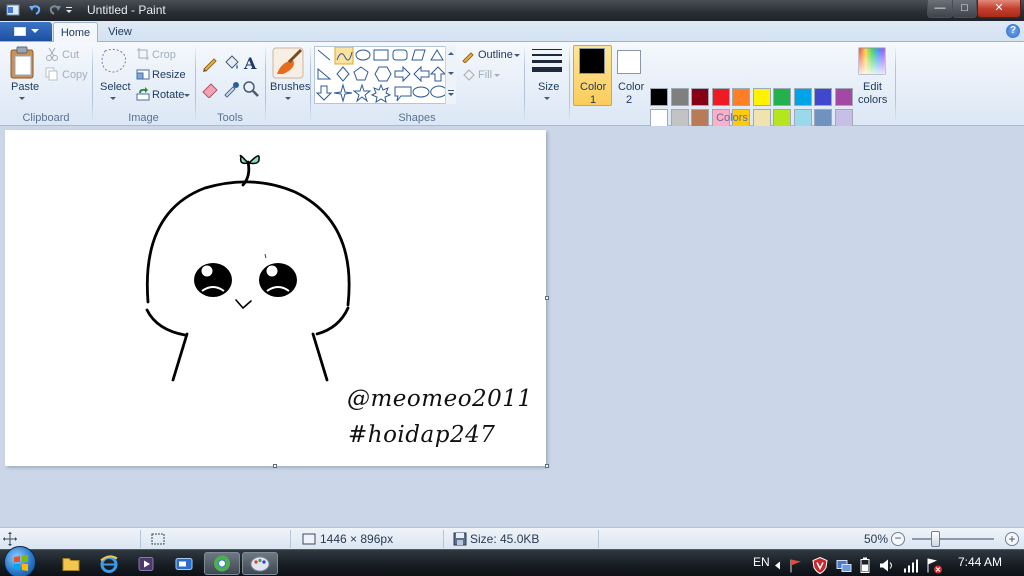 The width and height of the screenshot is (1024, 576). I want to click on size-icon, so click(547, 61).